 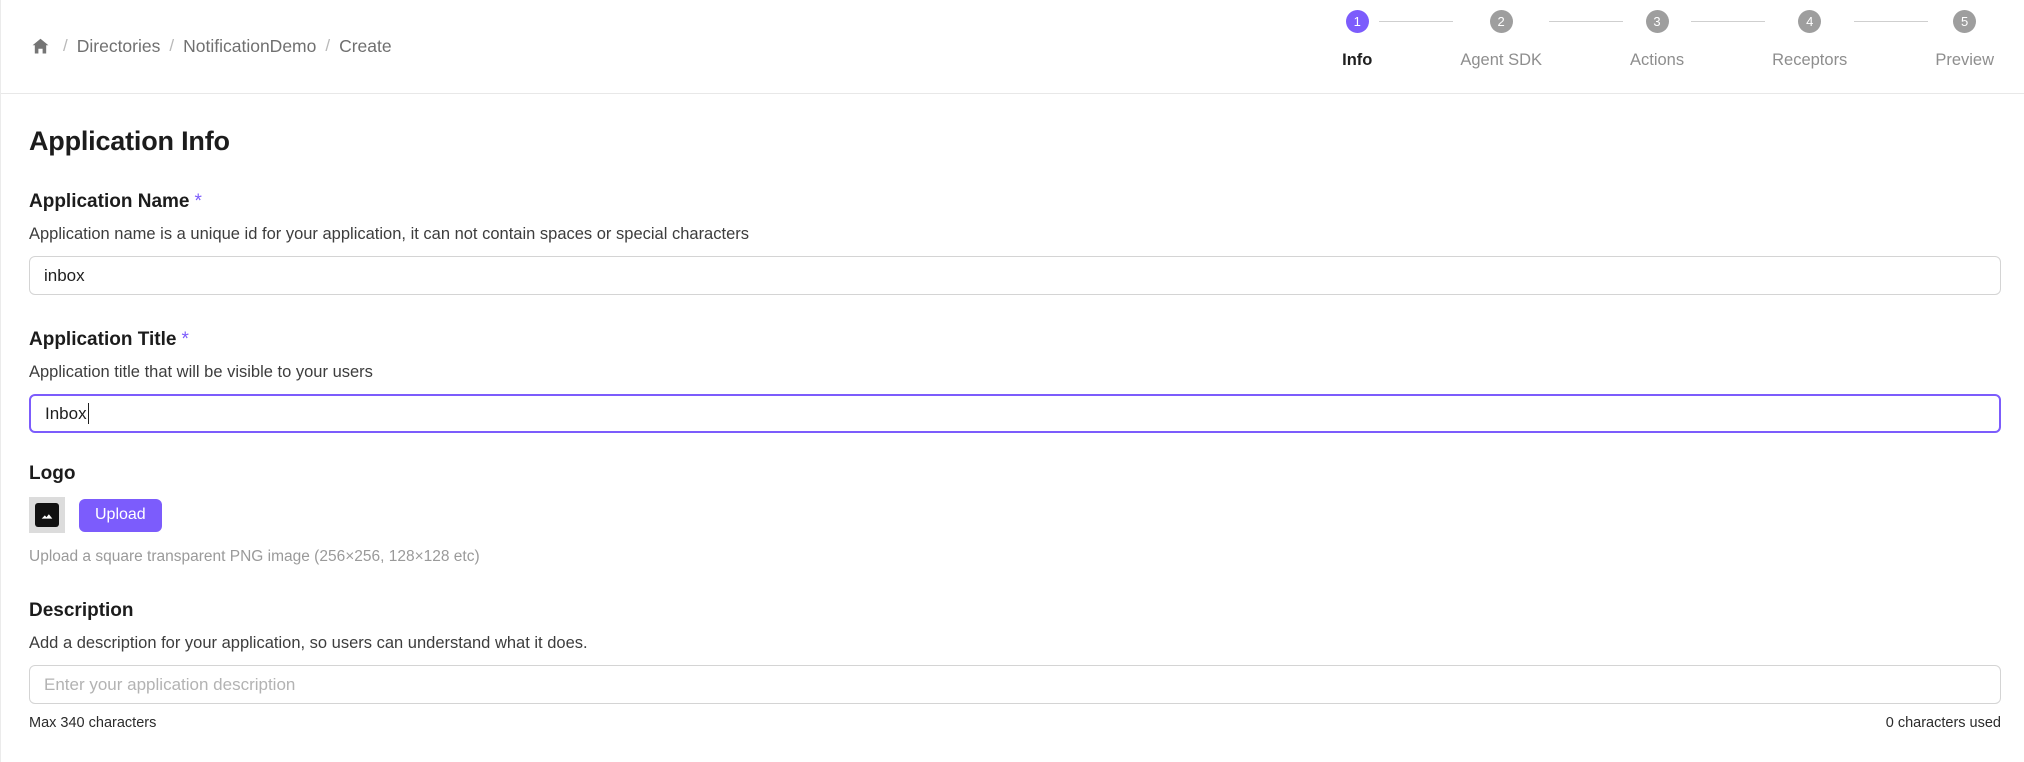 What do you see at coordinates (1943, 723) in the screenshot?
I see `description-used-note: 0 characters used` at bounding box center [1943, 723].